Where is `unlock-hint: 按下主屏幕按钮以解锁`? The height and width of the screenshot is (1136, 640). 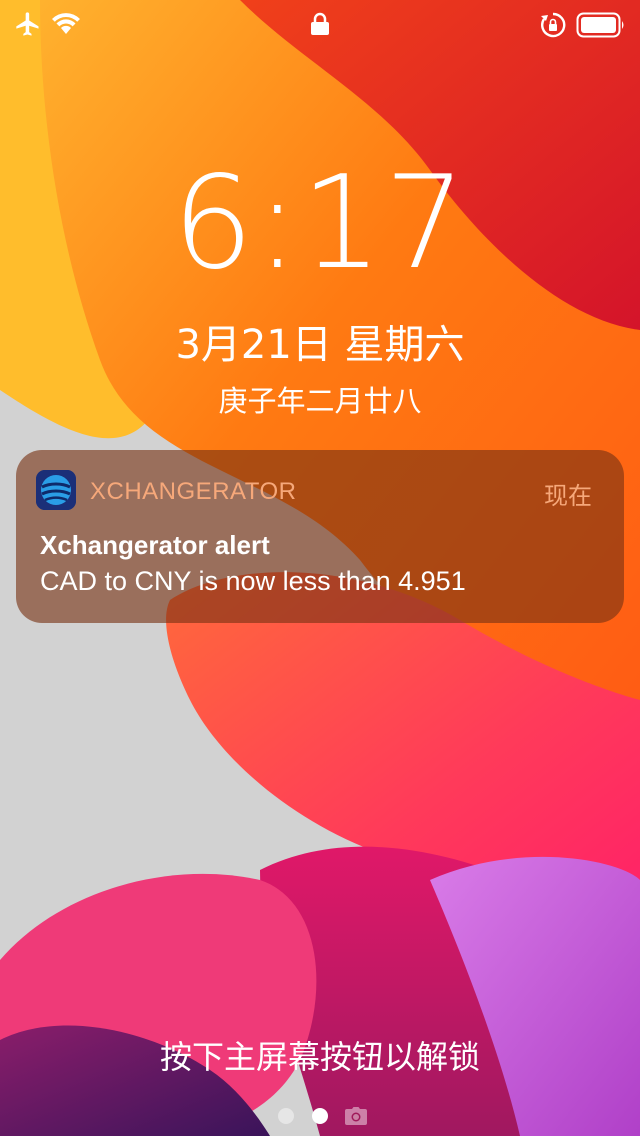
unlock-hint: 按下主屏幕按钮以解锁 is located at coordinates (319, 1057).